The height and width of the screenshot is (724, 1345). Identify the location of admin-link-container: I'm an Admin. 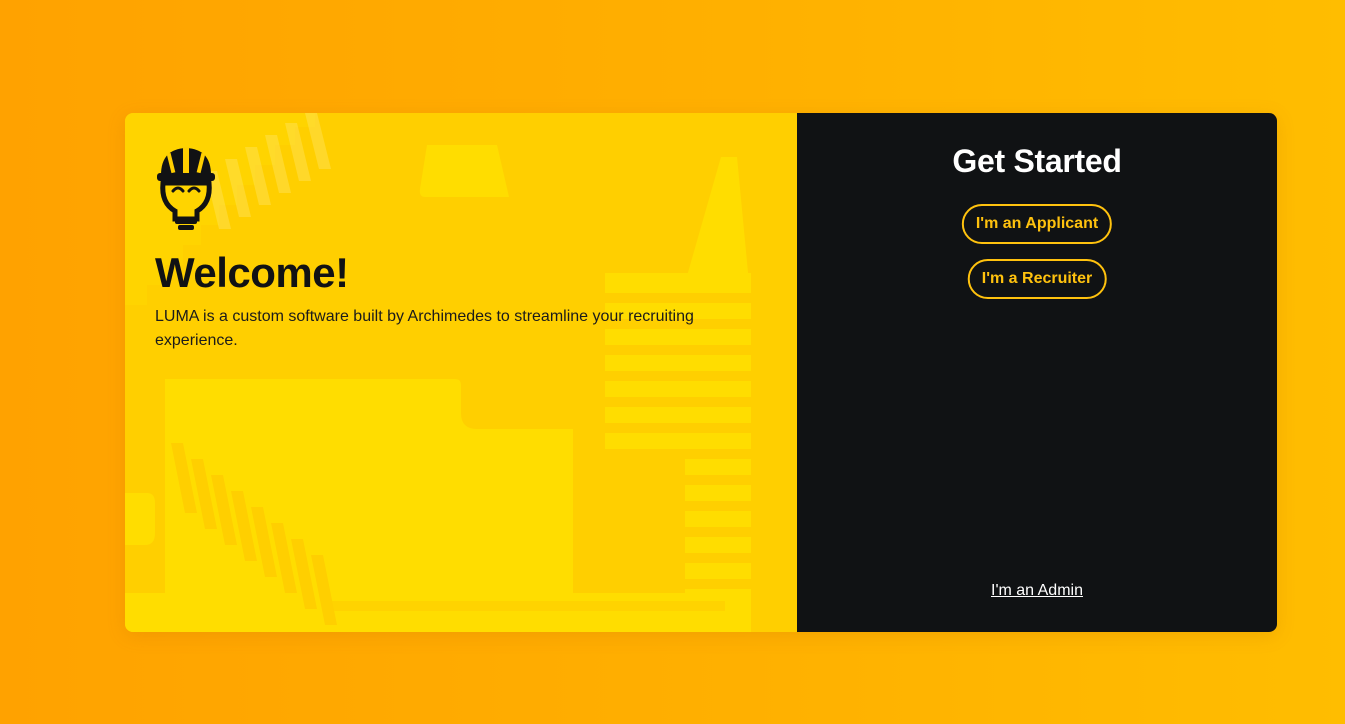
(1037, 591).